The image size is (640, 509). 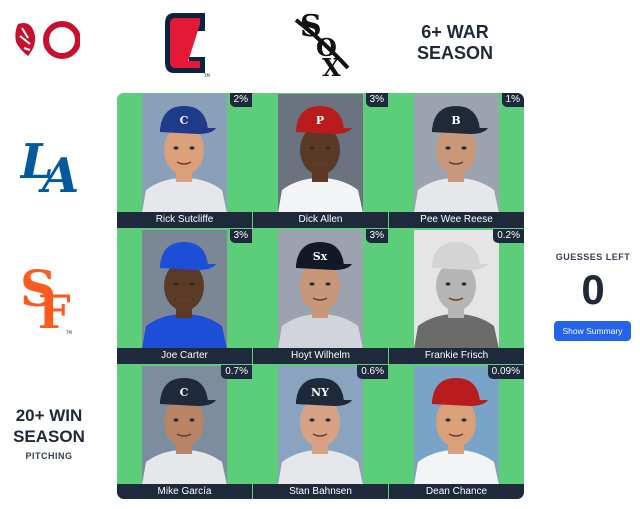 I want to click on grid-cell: 0.2% Frankie Frisch, so click(x=456, y=296).